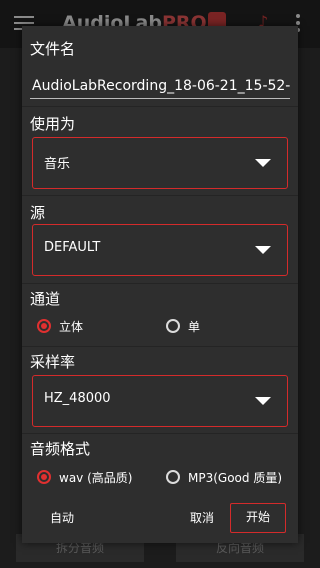  I want to click on channel-section: 通道 立体 单, so click(160, 315).